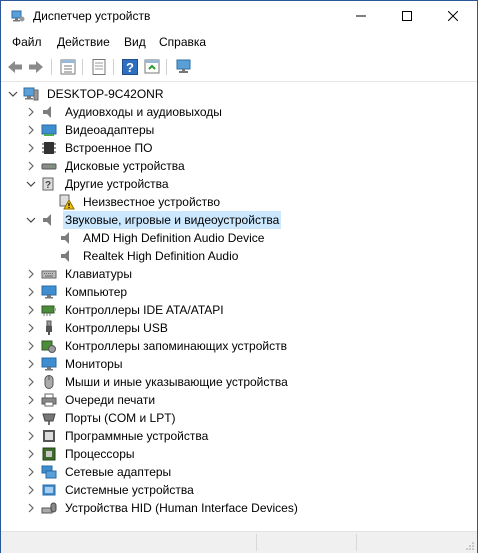  I want to click on tree-item-label: Realtek High Definition Audio, so click(161, 256).